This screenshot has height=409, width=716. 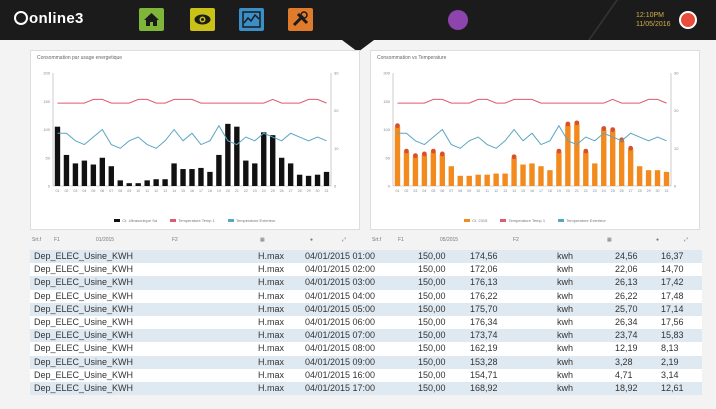 I want to click on table-cell: 176,34, so click(x=484, y=321).